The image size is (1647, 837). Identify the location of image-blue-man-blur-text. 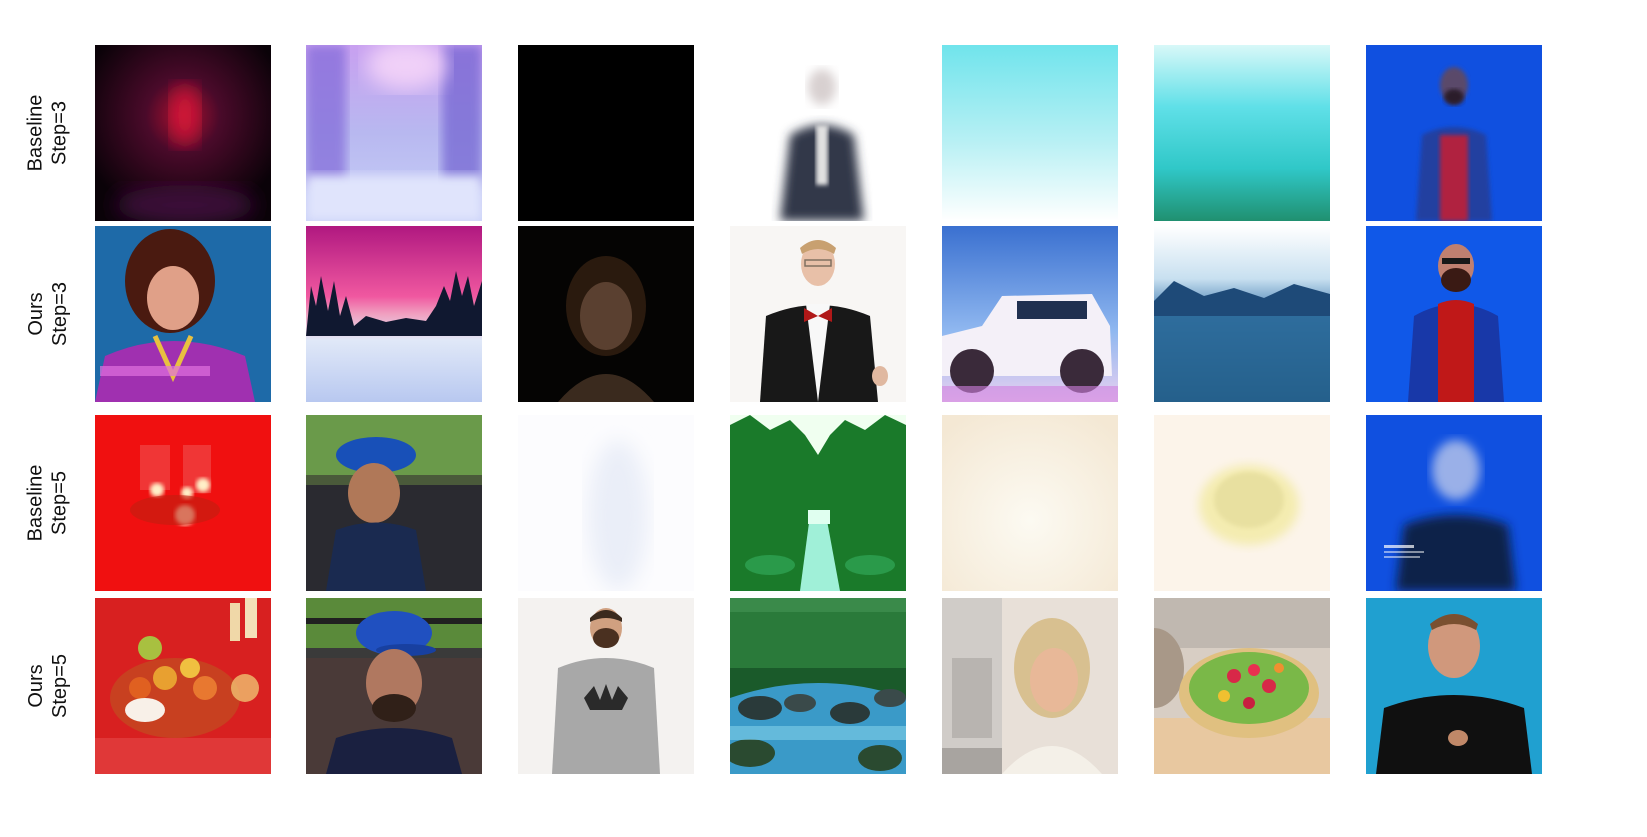
(1454, 503).